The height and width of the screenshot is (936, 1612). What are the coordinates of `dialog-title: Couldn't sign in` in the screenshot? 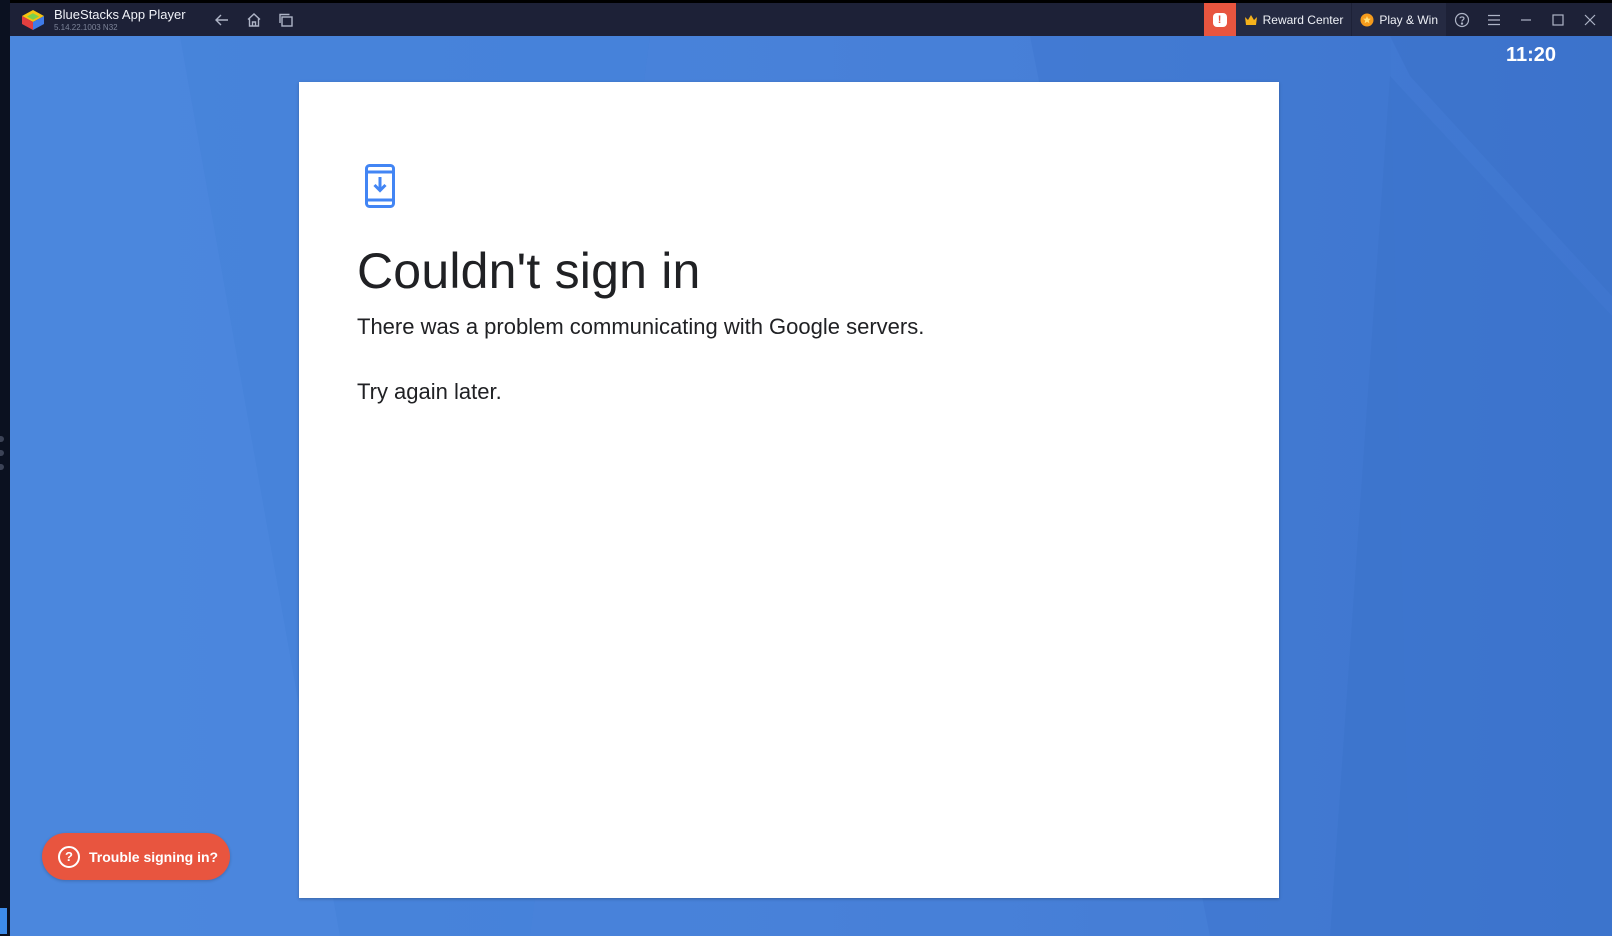 It's located at (529, 271).